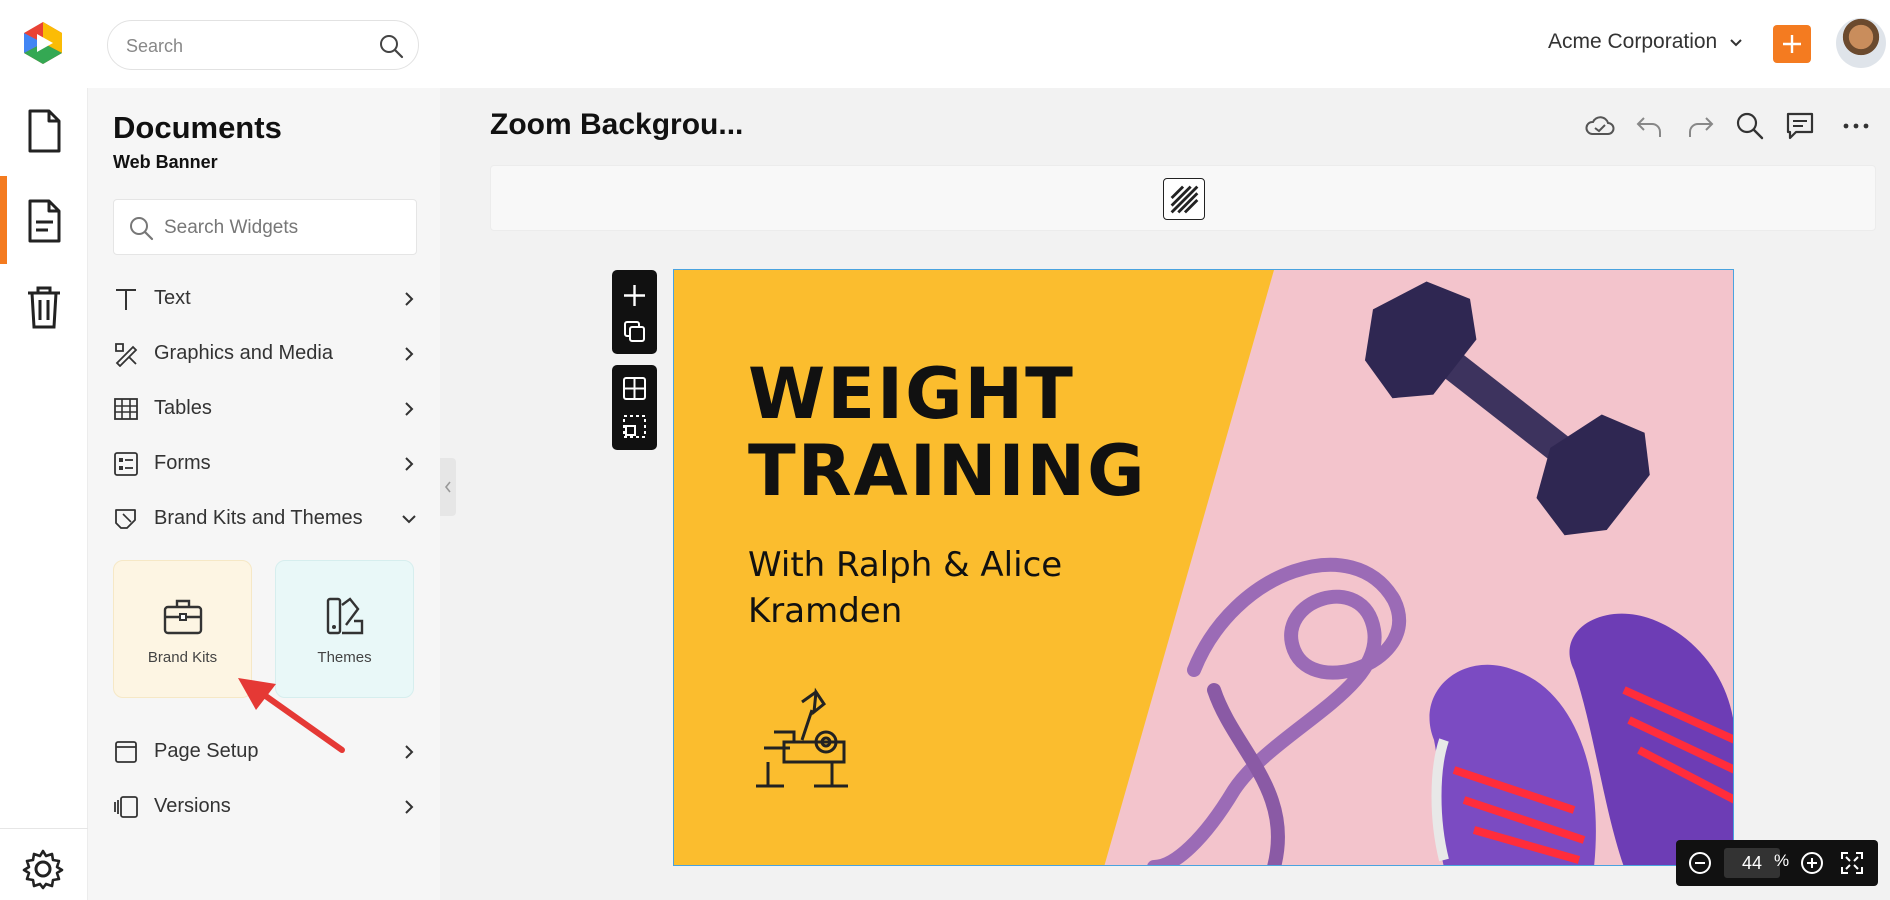  Describe the element at coordinates (947, 471) in the screenshot. I see `banner-headline-line2: TRAINING` at that location.